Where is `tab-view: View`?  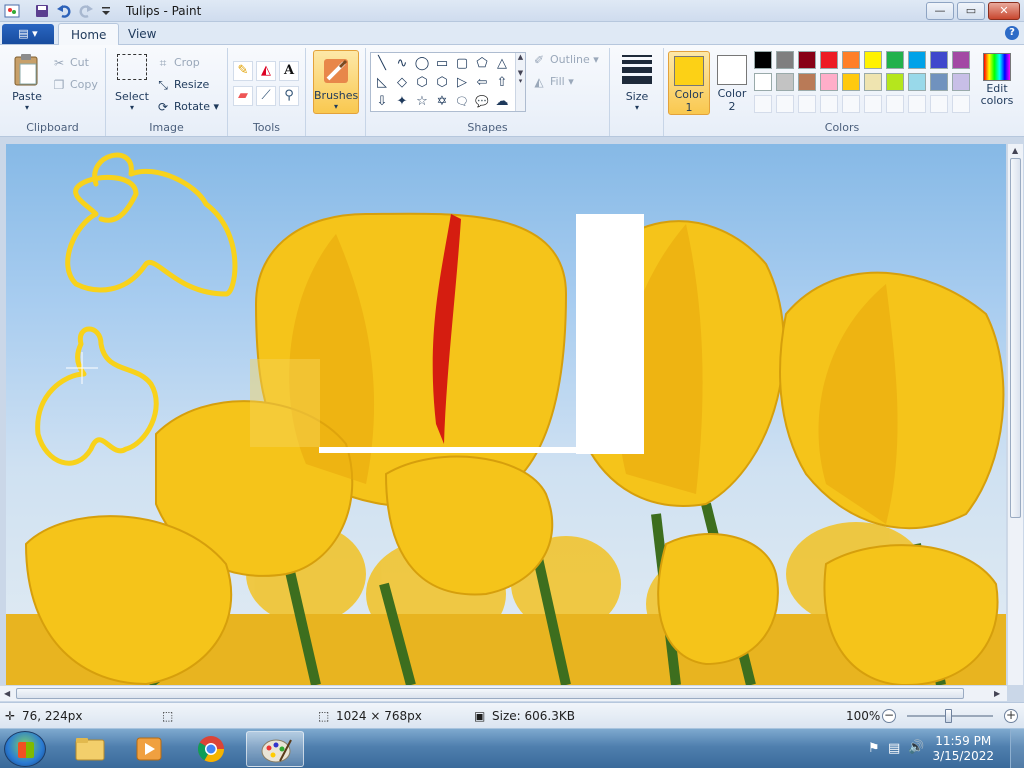 tab-view: View is located at coordinates (142, 34).